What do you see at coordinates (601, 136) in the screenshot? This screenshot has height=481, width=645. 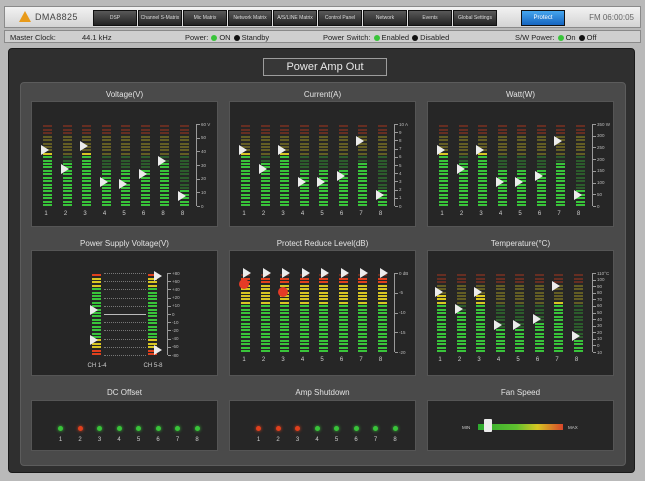 I see `scale-label: 300` at bounding box center [601, 136].